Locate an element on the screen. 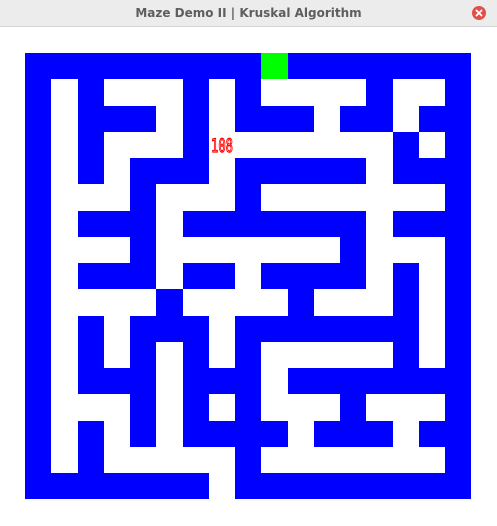  maze-start-cell is located at coordinates (274, 66).